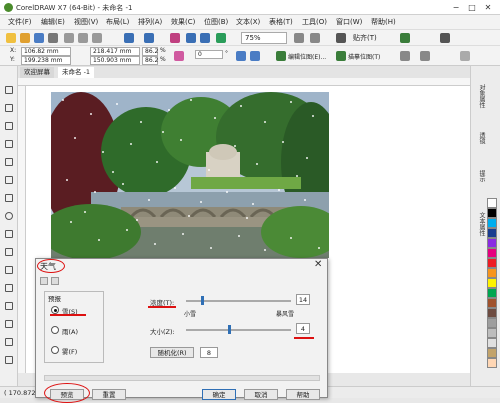 The width and height of the screenshot is (500, 403). I want to click on split-preview-icon, so click(55, 281).